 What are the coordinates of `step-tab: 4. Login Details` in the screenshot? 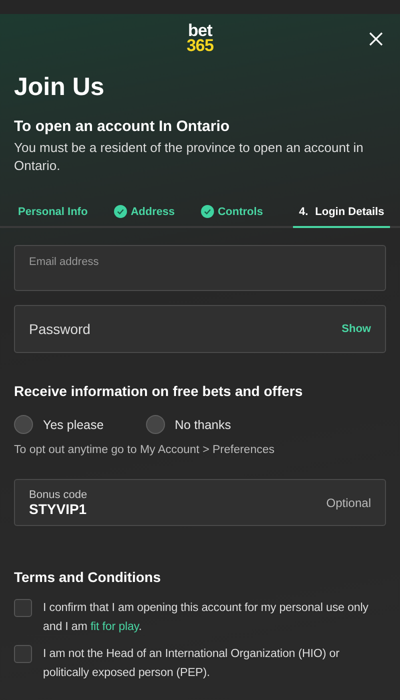 It's located at (341, 214).